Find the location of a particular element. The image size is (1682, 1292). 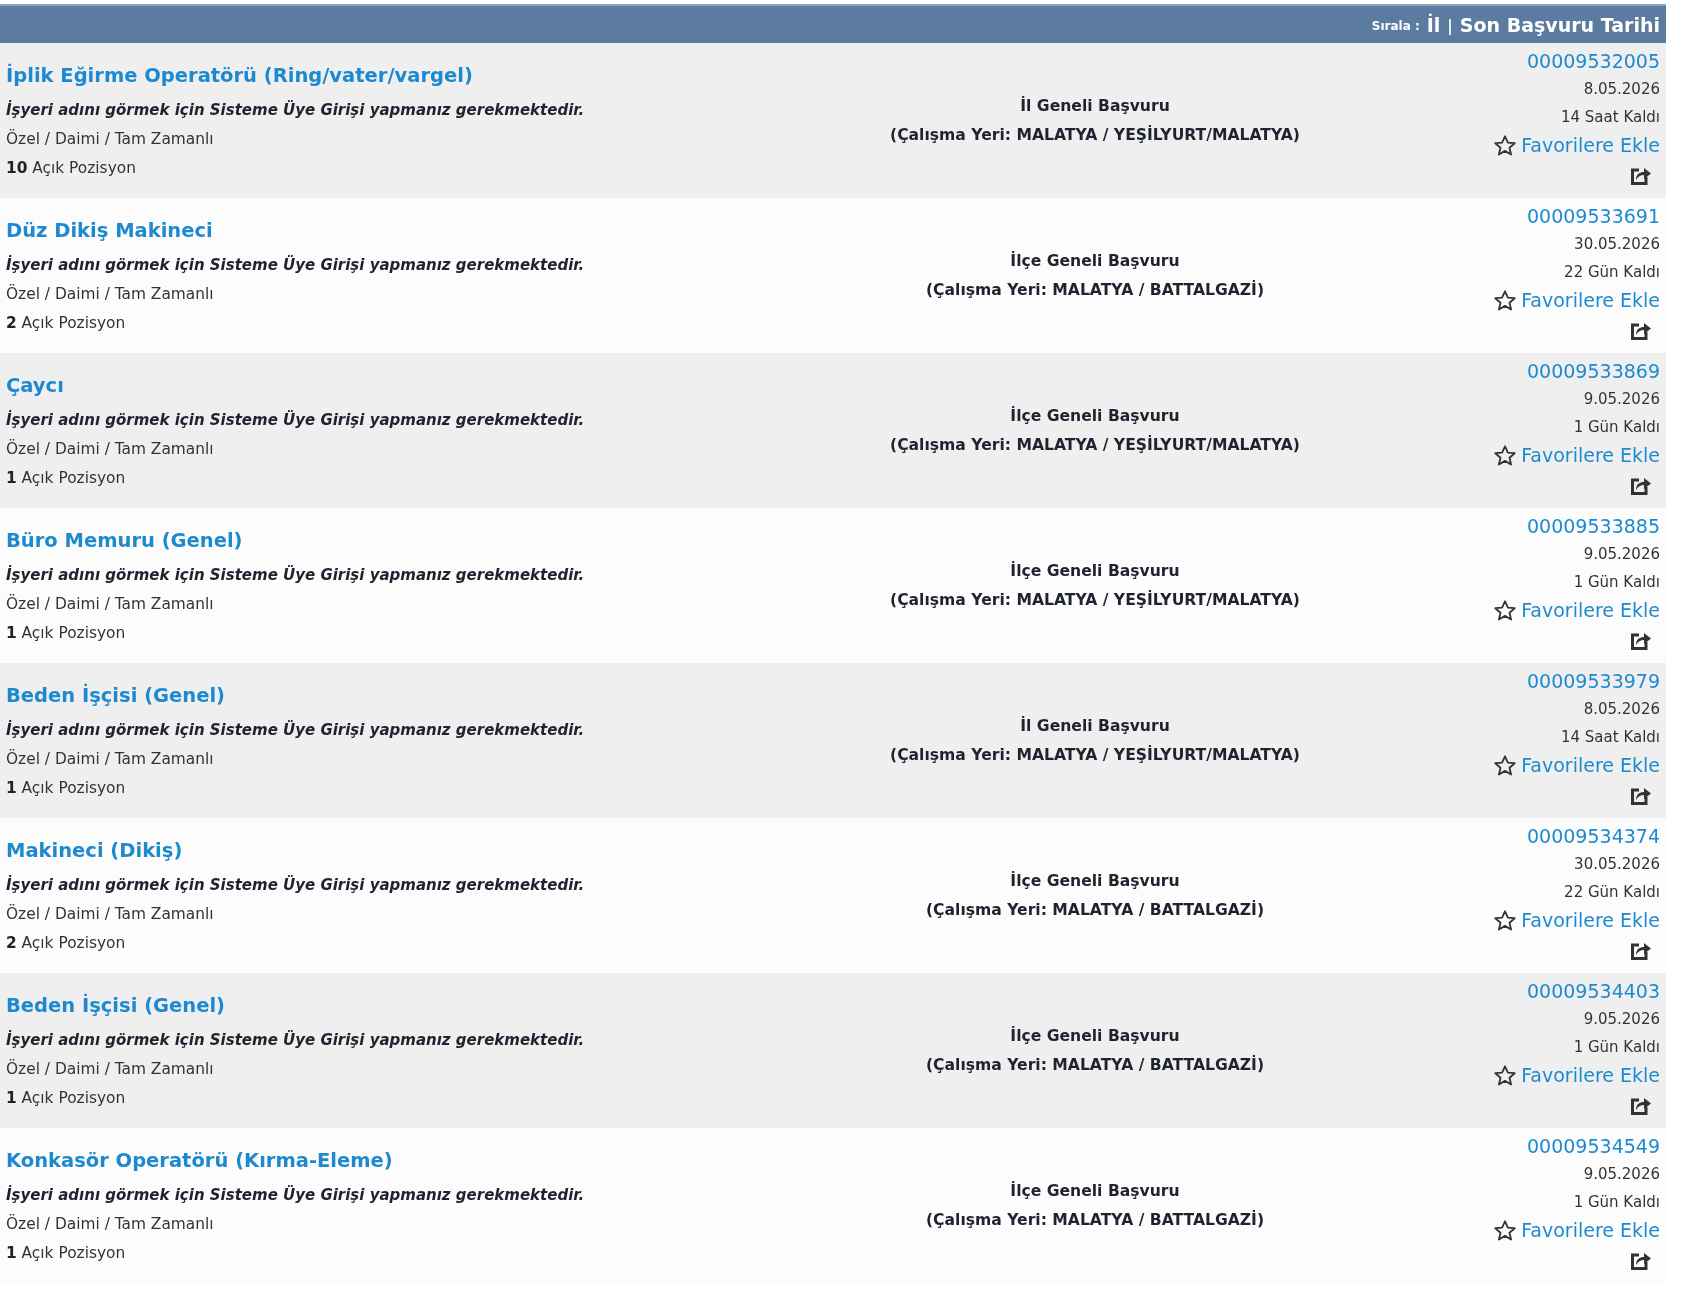

listing-number-link: 00009534403 is located at coordinates (1593, 991).